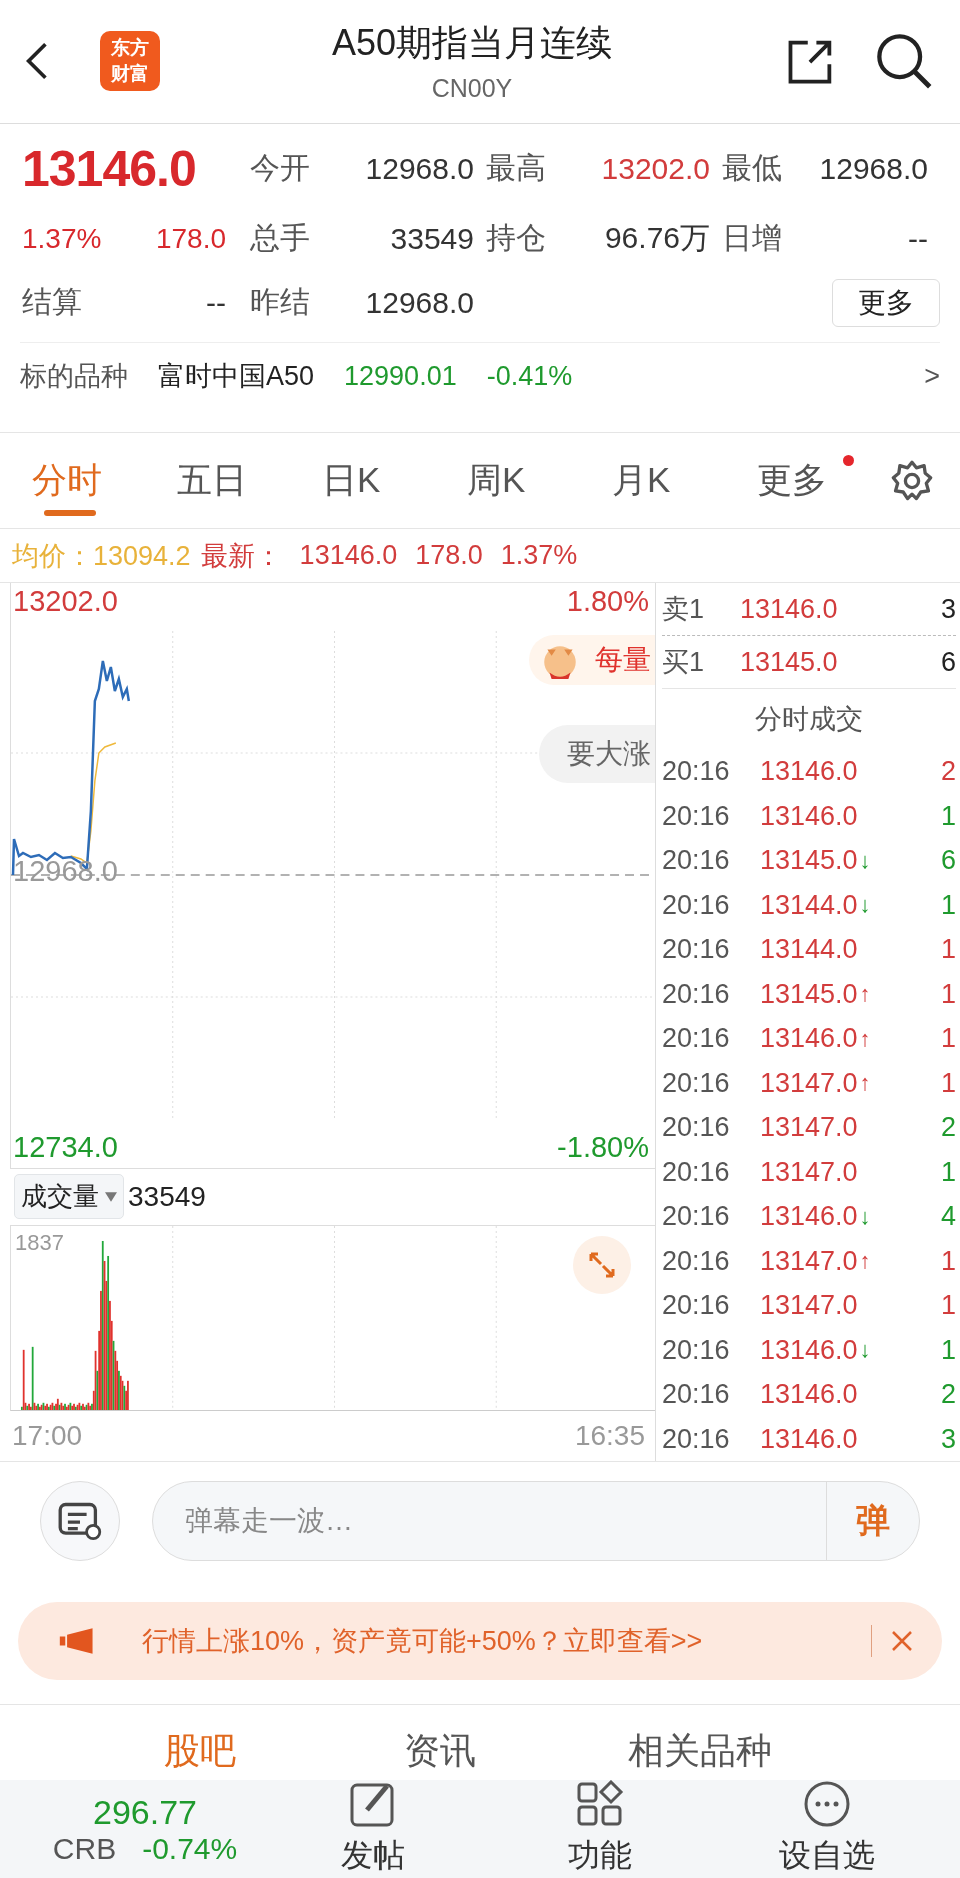 This screenshot has height=1878, width=960. I want to click on field-value: 33549, so click(432, 238).